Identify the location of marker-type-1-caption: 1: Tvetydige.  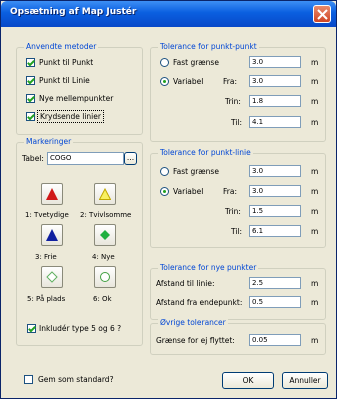
(47, 215).